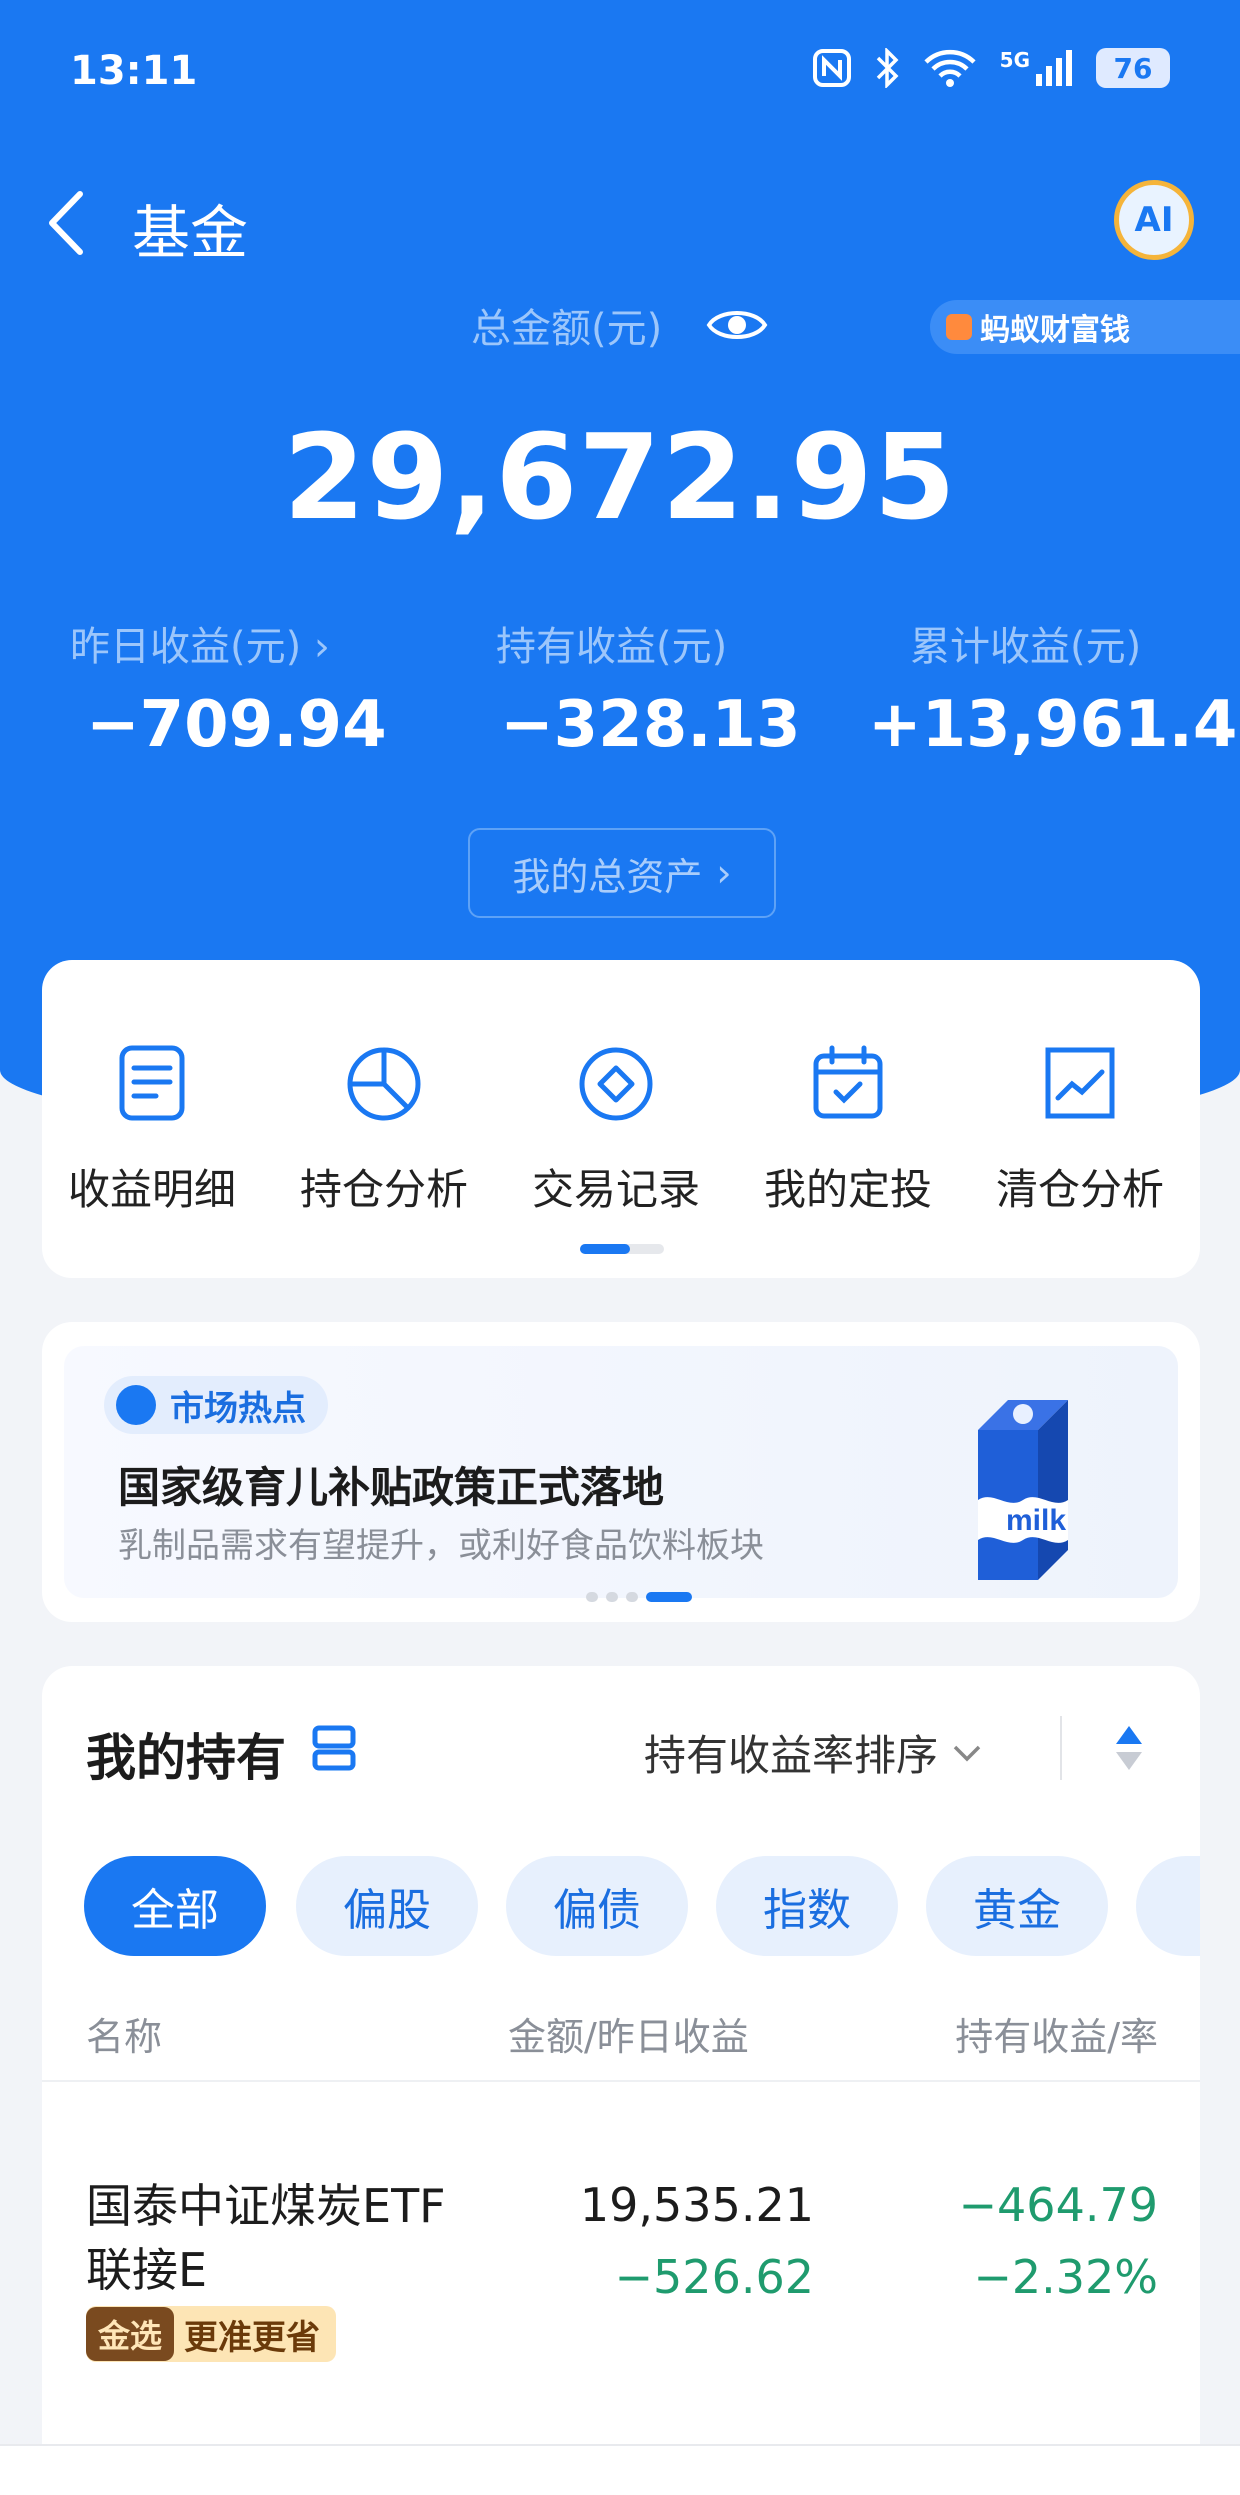 Image resolution: width=1240 pixels, height=2495 pixels. I want to click on fund-badge-text: 更准更省, so click(252, 2337).